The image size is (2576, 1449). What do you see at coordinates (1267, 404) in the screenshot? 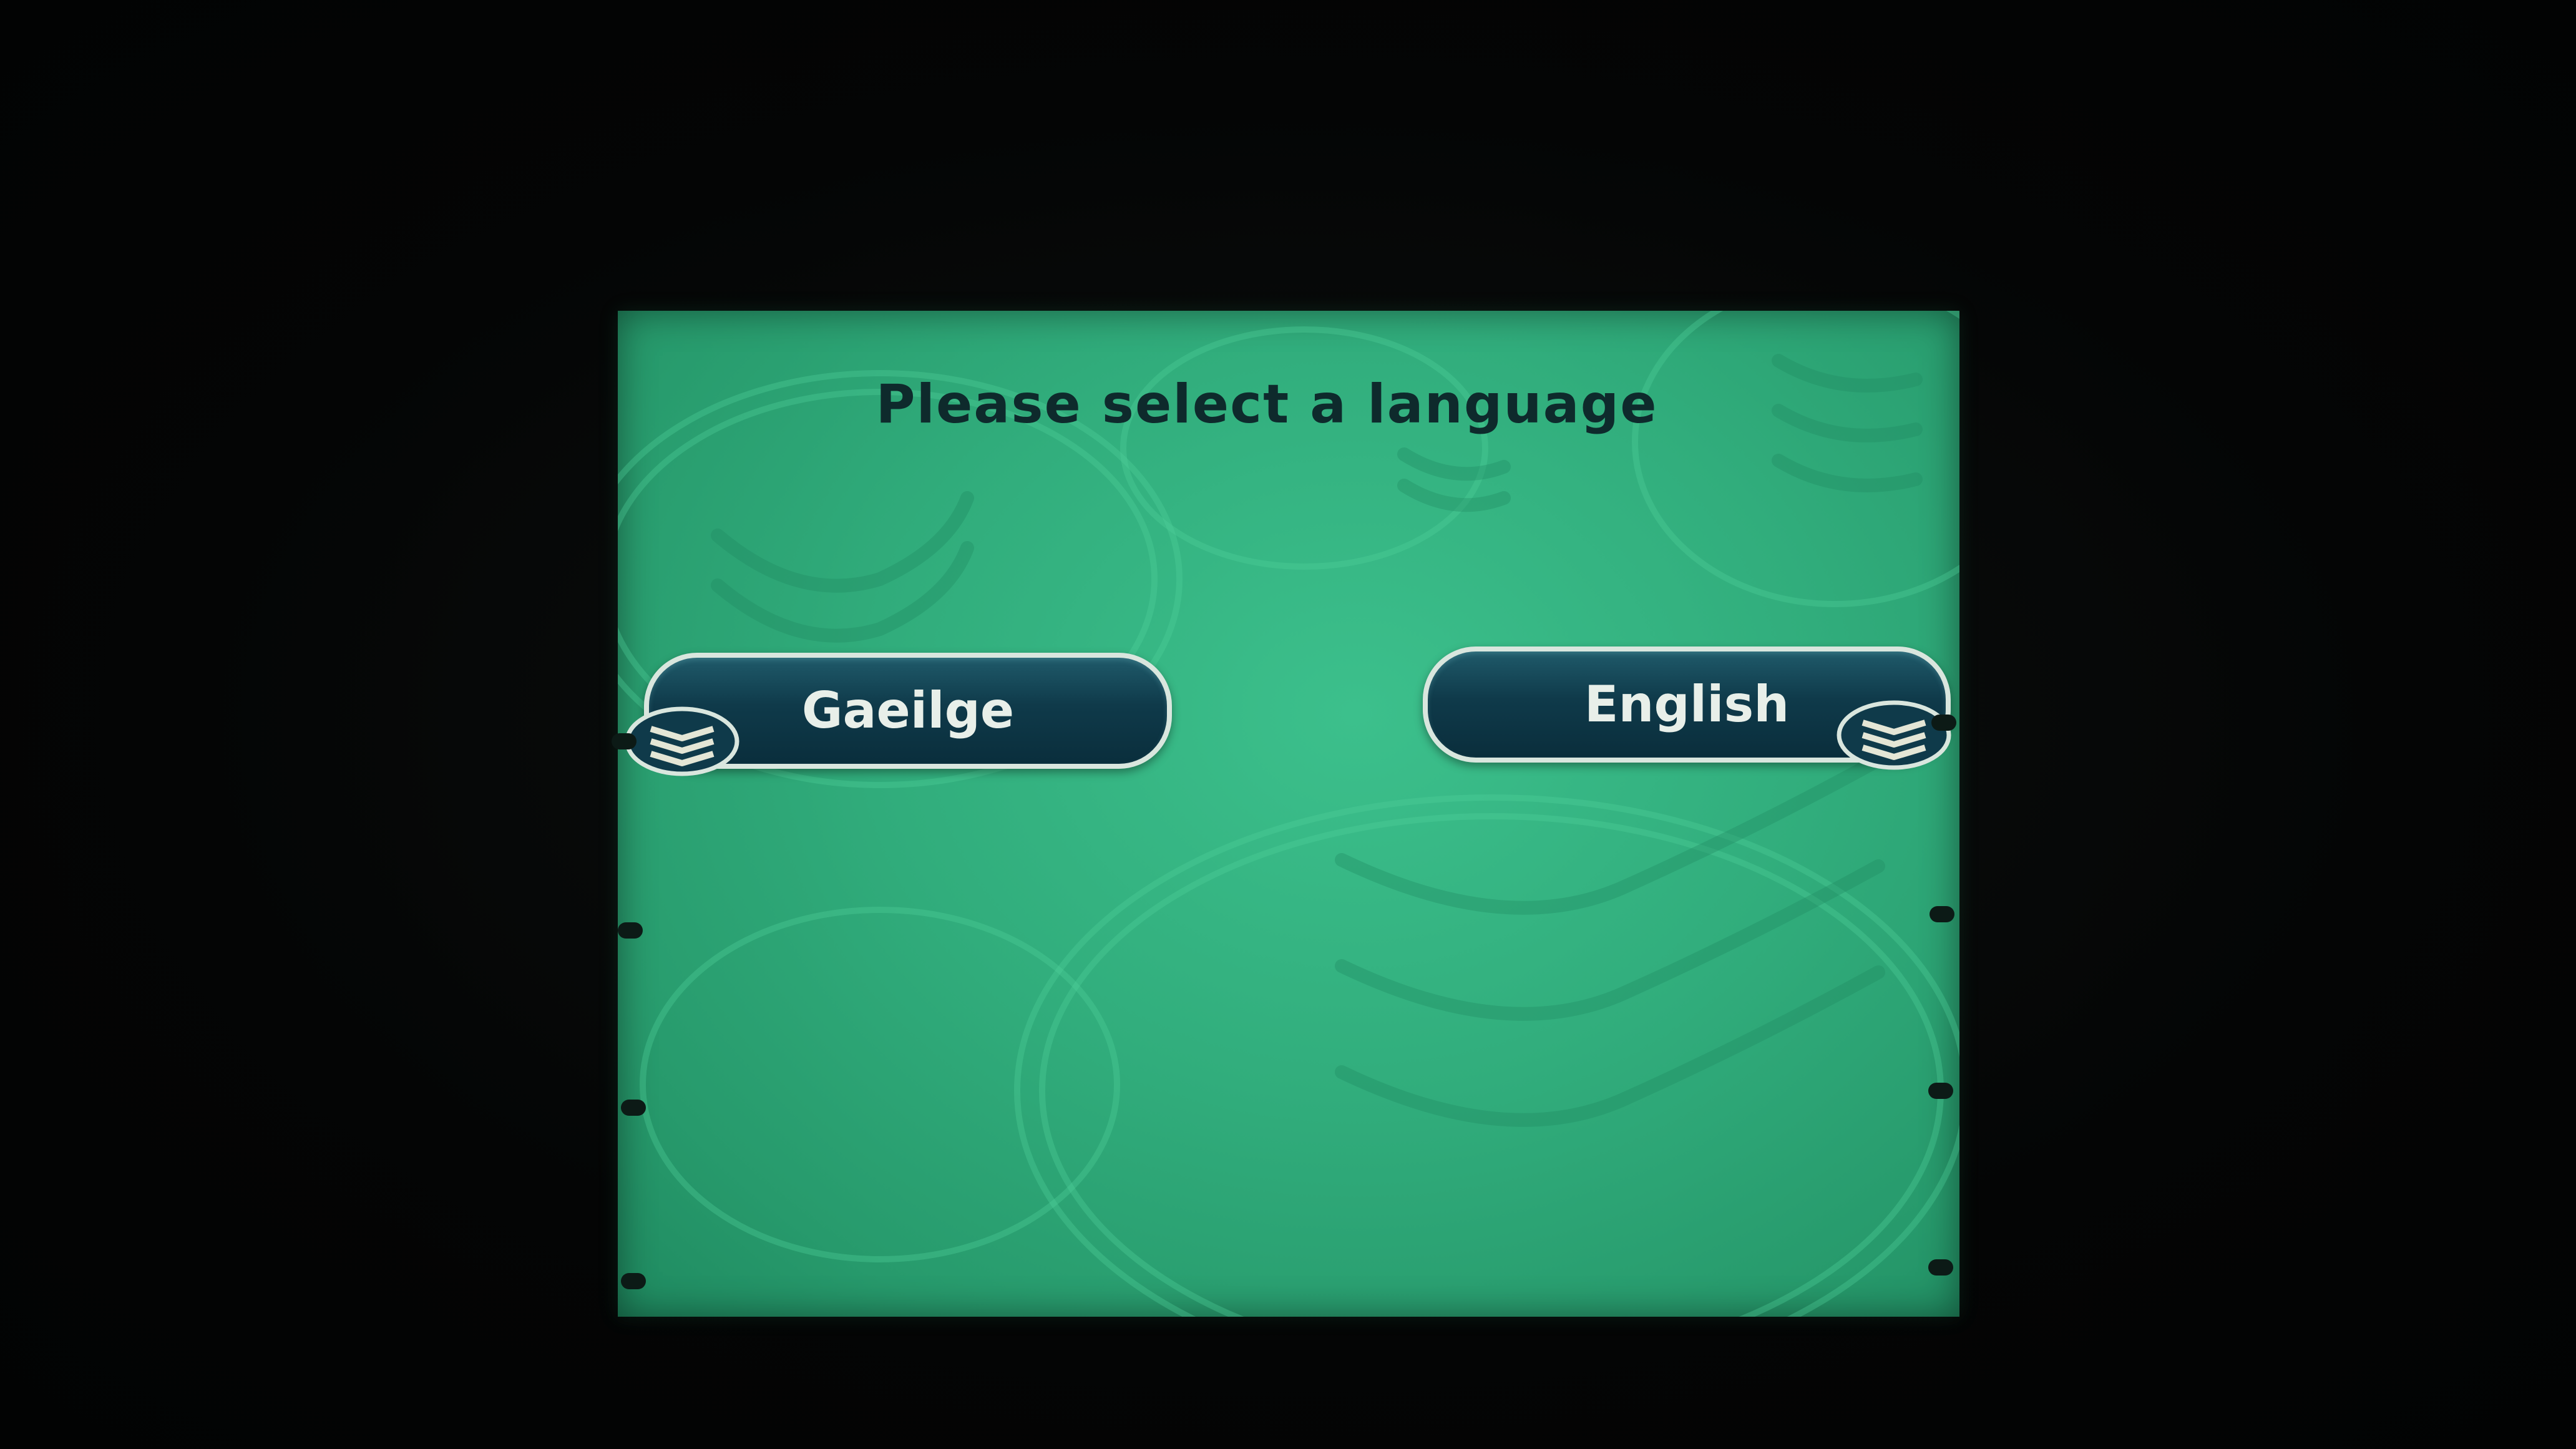
I see `page-title: Please select a language` at bounding box center [1267, 404].